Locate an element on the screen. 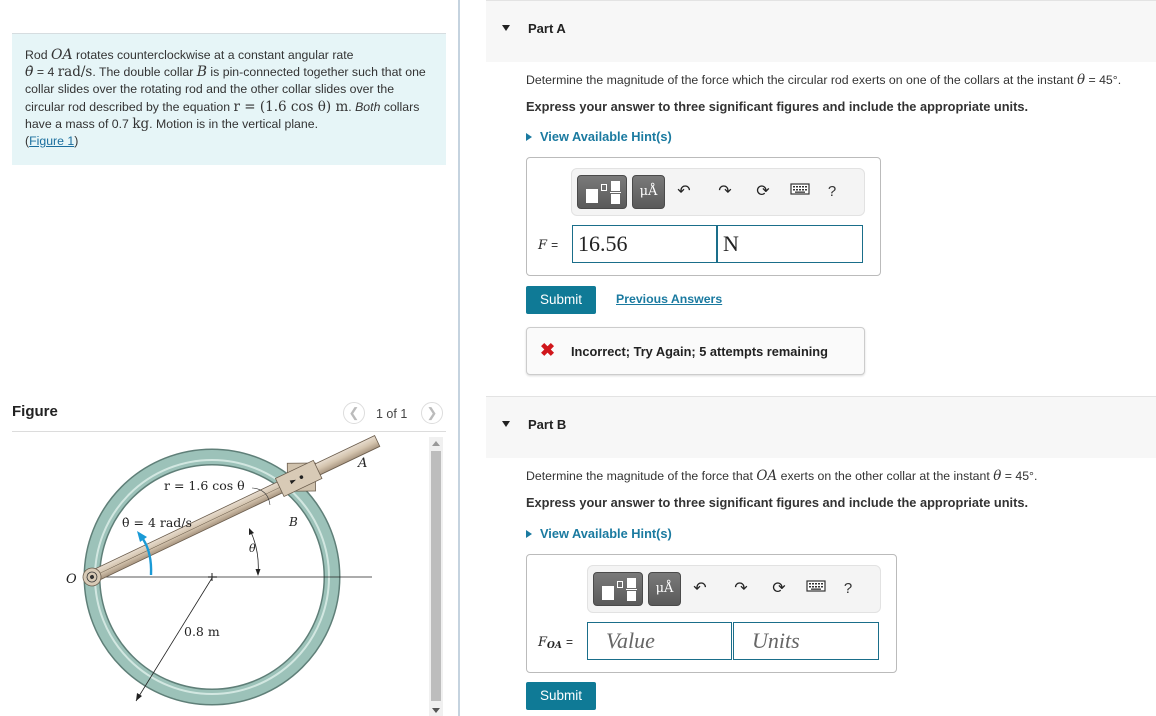 The height and width of the screenshot is (716, 1156). figure-next-button: ❯ is located at coordinates (432, 413).